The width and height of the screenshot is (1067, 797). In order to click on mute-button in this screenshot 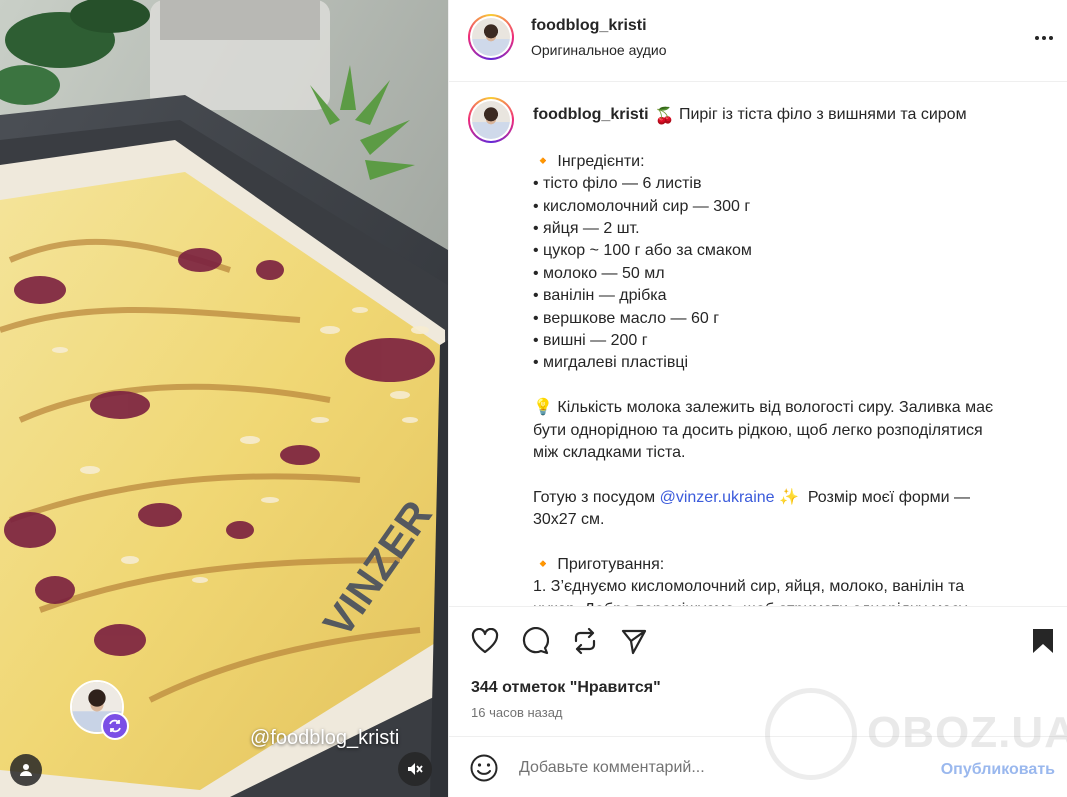, I will do `click(415, 769)`.